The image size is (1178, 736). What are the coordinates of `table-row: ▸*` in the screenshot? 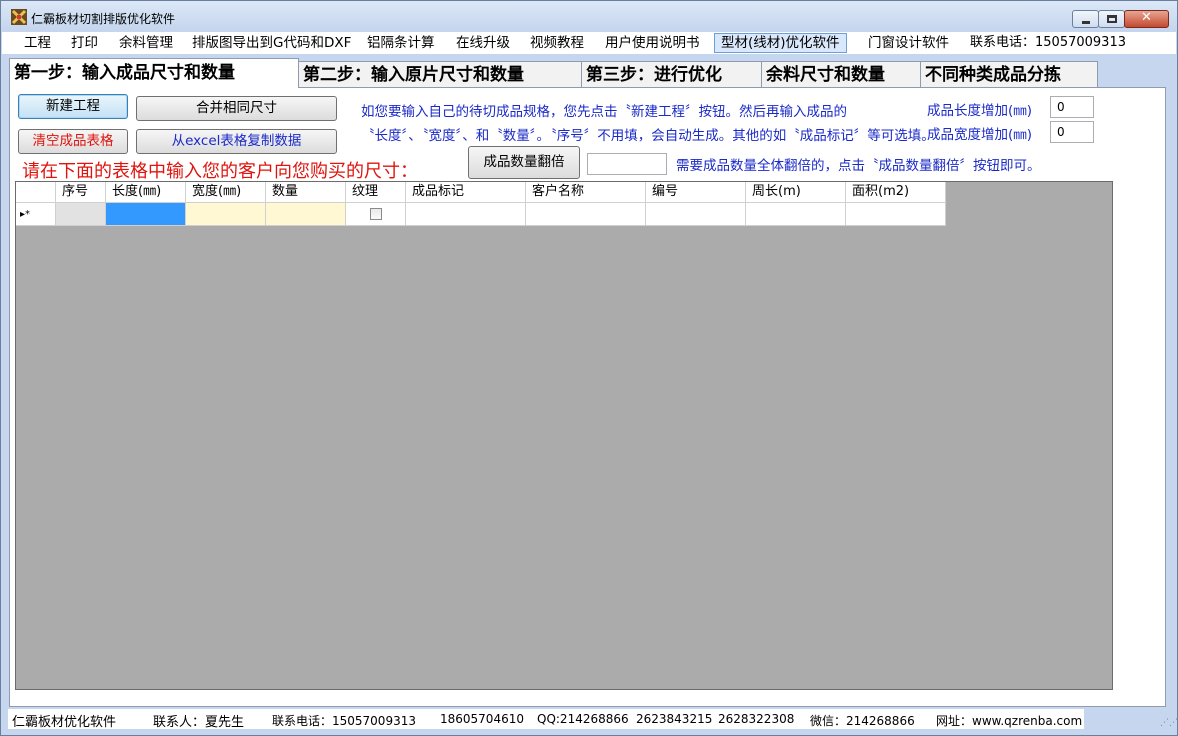 It's located at (481, 214).